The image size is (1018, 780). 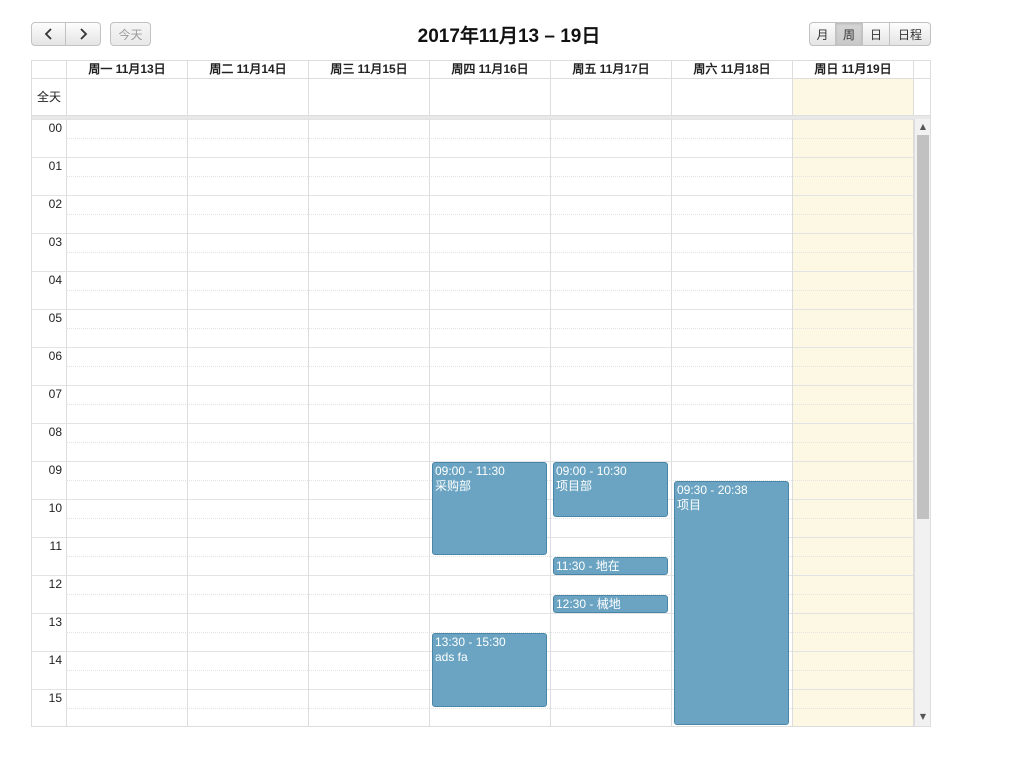 What do you see at coordinates (453, 486) in the screenshot?
I see `event-title: 采购部` at bounding box center [453, 486].